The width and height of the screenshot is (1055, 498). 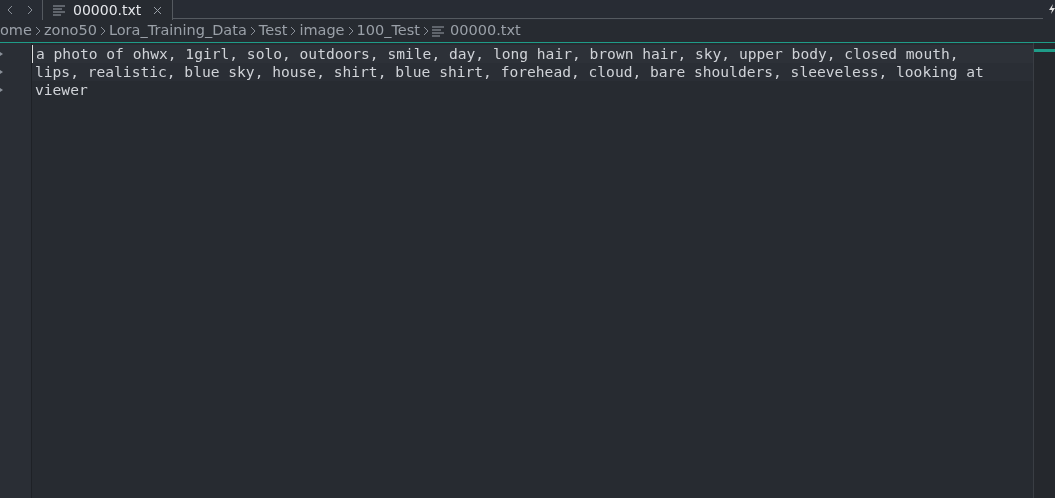 What do you see at coordinates (70, 31) in the screenshot?
I see `breadcrumb-item: zono50` at bounding box center [70, 31].